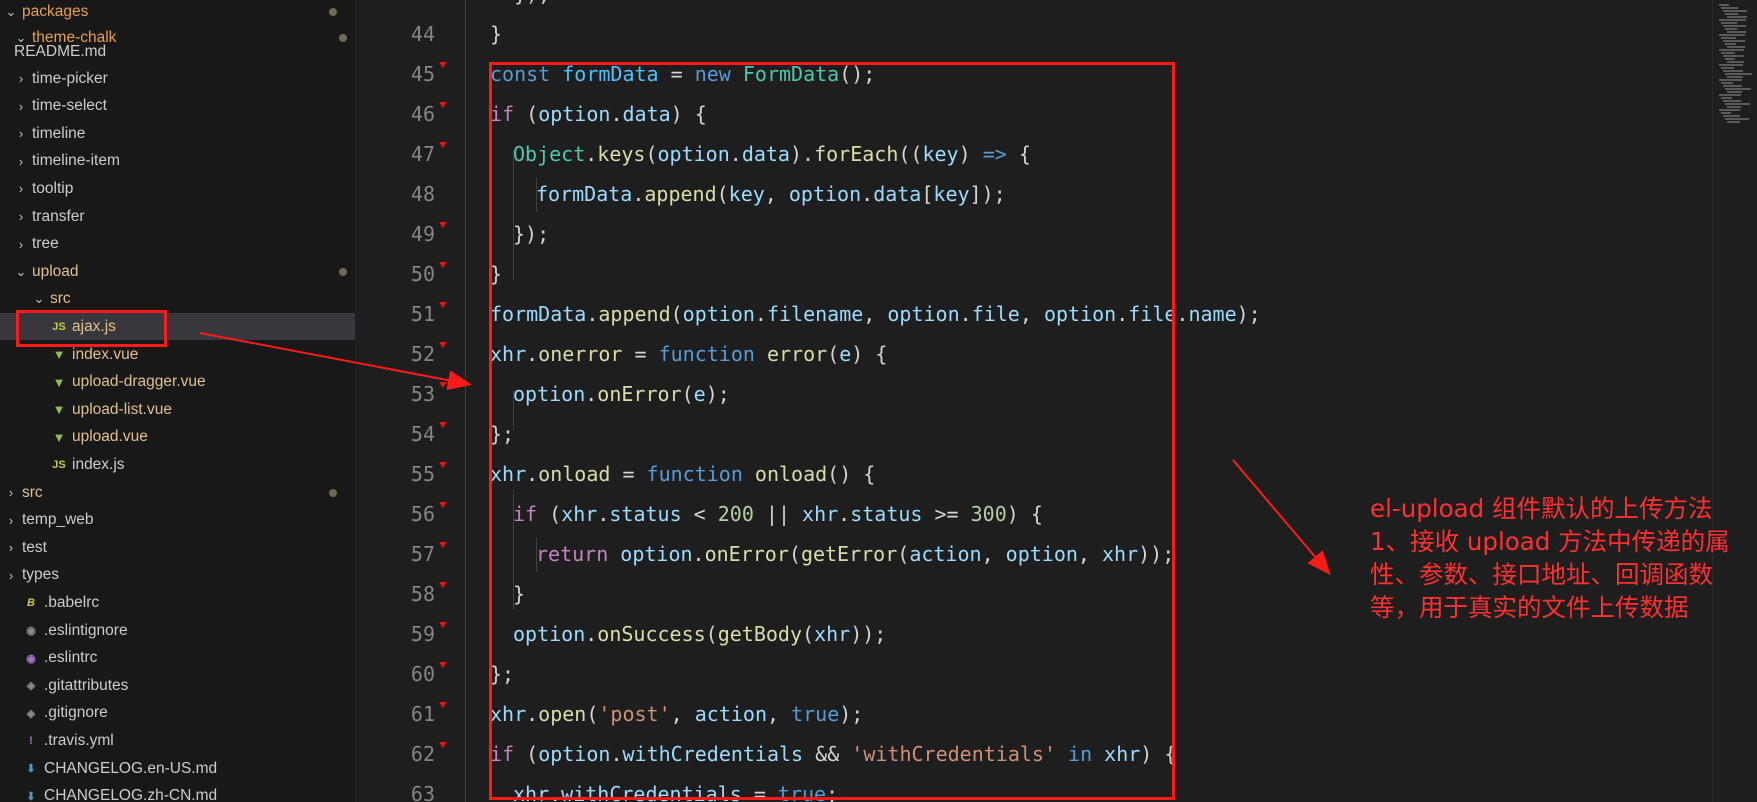  What do you see at coordinates (1541, 508) in the screenshot?
I see `note-line: el-upload 组件默认的上传方法` at bounding box center [1541, 508].